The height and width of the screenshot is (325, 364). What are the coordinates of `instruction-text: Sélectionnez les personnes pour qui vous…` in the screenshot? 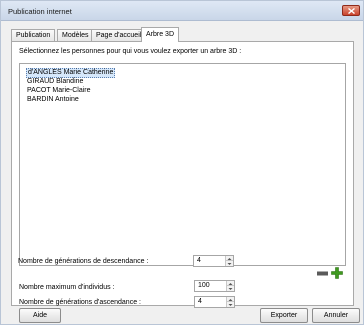 It's located at (130, 51).